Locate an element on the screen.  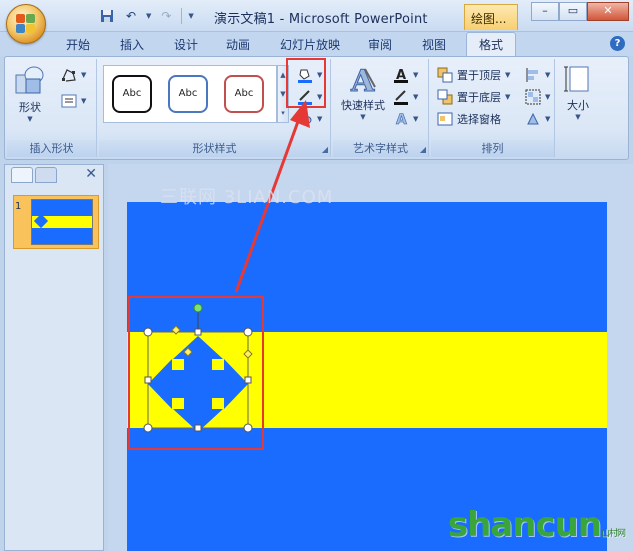
slide-thumbnail-preview is located at coordinates (62, 222).